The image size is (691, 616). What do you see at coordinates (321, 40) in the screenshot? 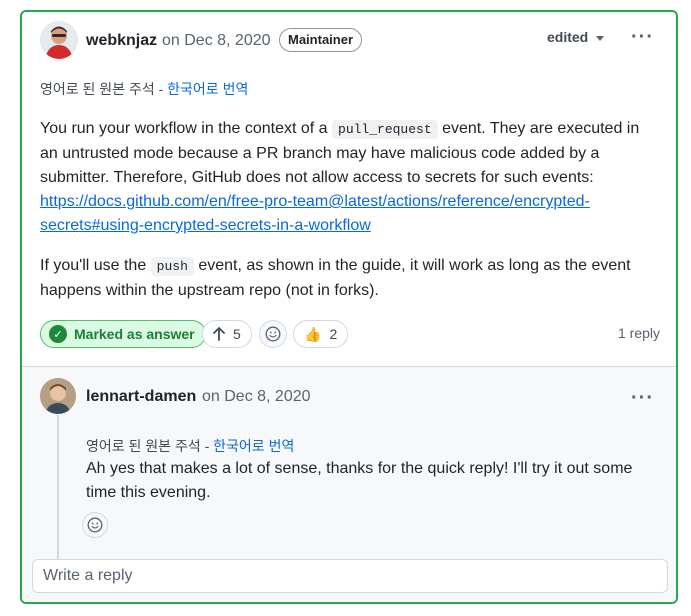
I see `maintainer-badge: Maintainer` at bounding box center [321, 40].